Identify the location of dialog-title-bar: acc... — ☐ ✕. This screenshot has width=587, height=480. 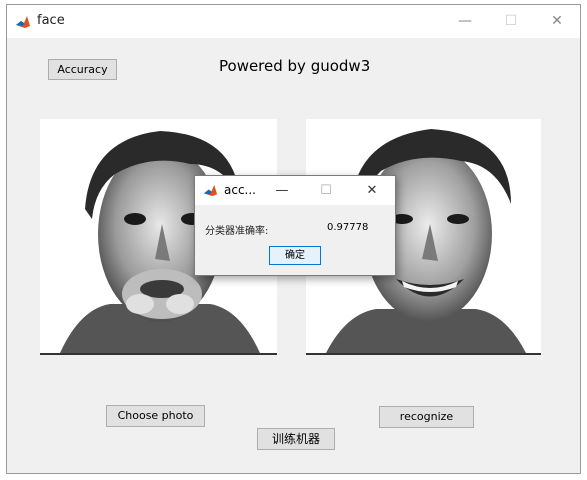
(295, 190).